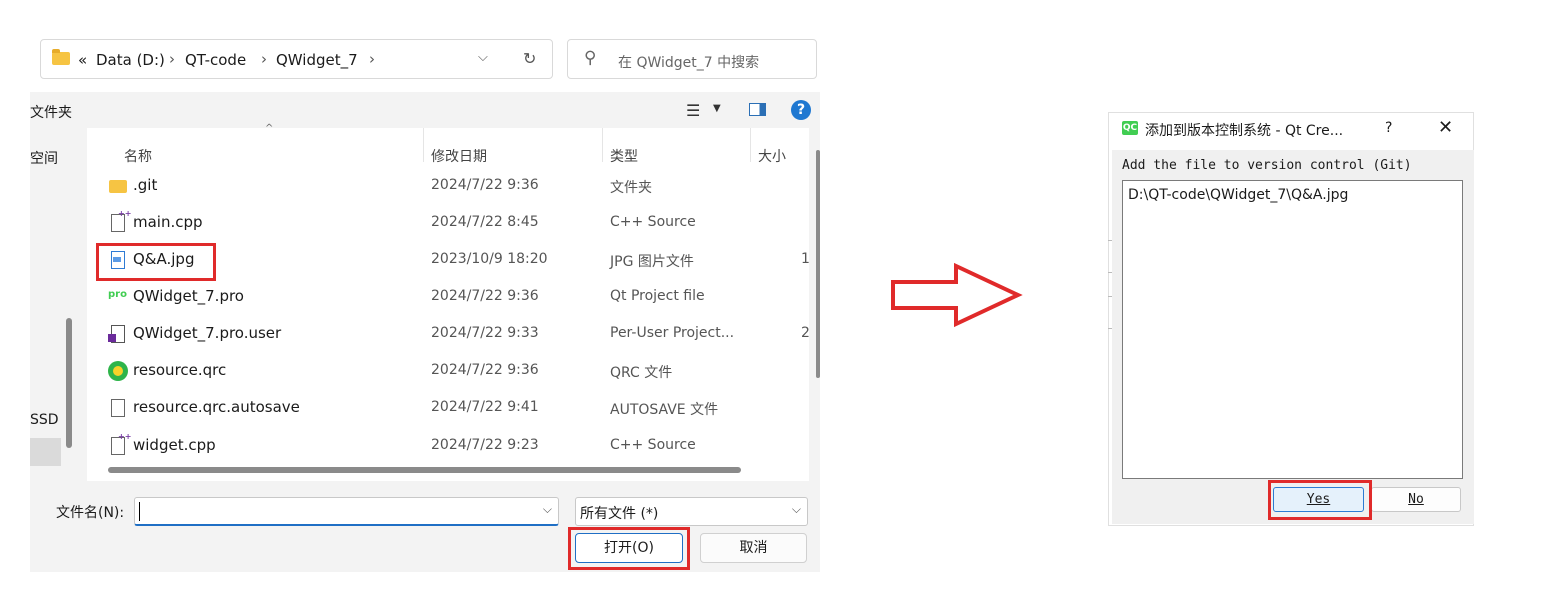 The image size is (1566, 600). I want to click on file-date: 2024/7/22 9:41, so click(485, 407).